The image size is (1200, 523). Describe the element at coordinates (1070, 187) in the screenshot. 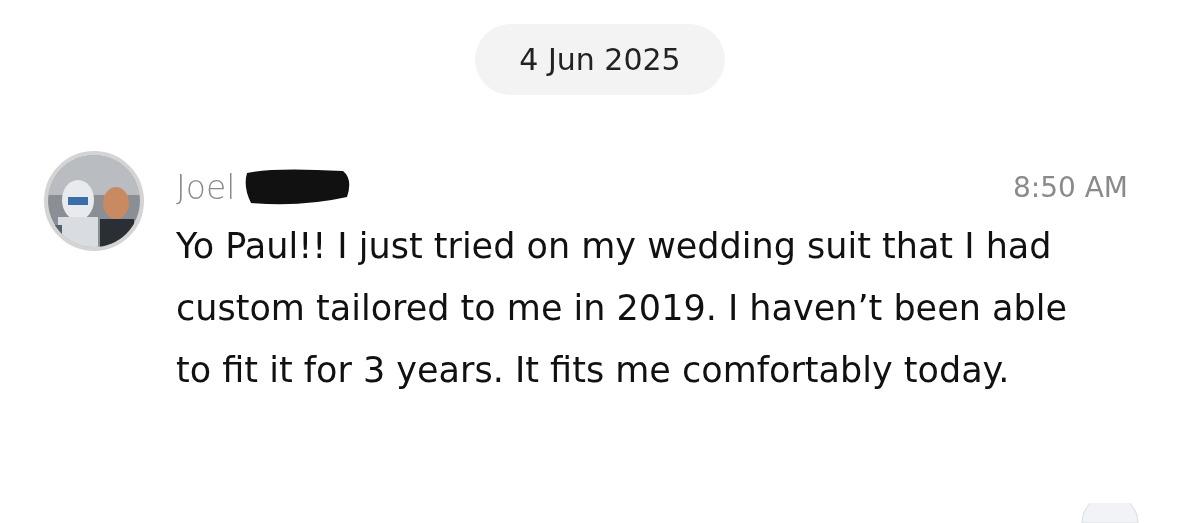

I see `message-time: 8:50 AM` at that location.